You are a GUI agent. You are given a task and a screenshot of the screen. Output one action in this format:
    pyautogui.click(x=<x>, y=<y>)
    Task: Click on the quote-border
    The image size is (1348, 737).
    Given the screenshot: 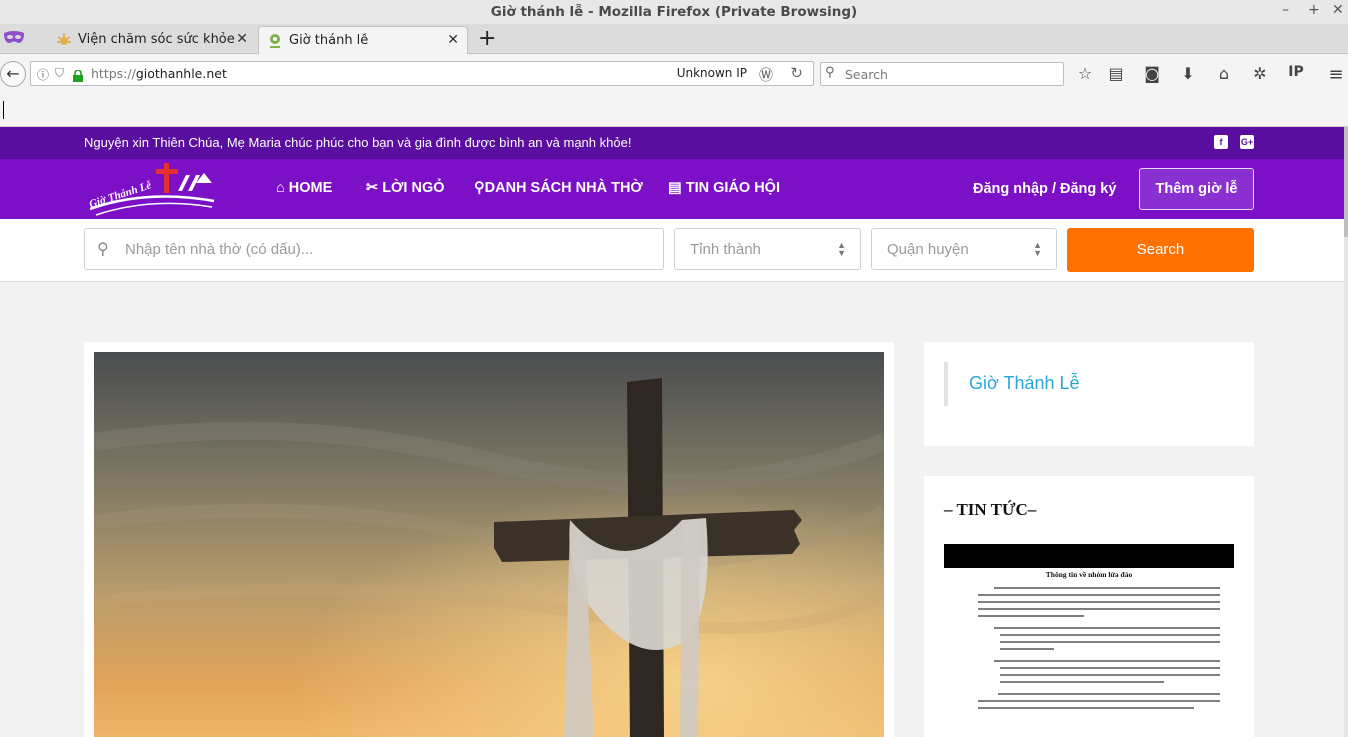 What is the action you would take?
    pyautogui.click(x=946, y=384)
    